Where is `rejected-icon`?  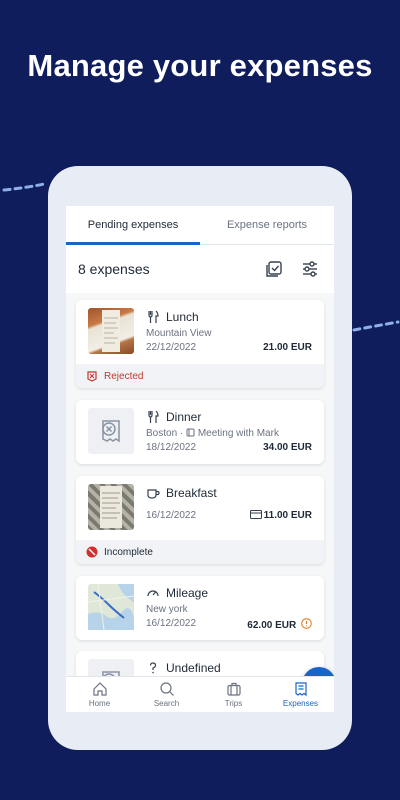 rejected-icon is located at coordinates (92, 376).